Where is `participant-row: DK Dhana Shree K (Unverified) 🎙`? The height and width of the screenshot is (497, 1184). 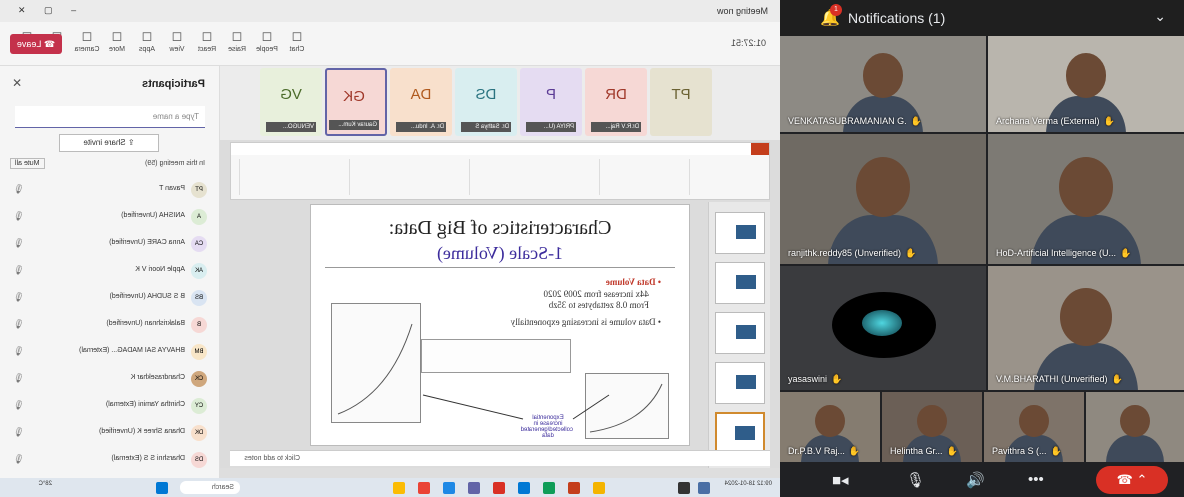 participant-row: DK Dhana Shree K (Unverified) 🎙 is located at coordinates (109, 432).